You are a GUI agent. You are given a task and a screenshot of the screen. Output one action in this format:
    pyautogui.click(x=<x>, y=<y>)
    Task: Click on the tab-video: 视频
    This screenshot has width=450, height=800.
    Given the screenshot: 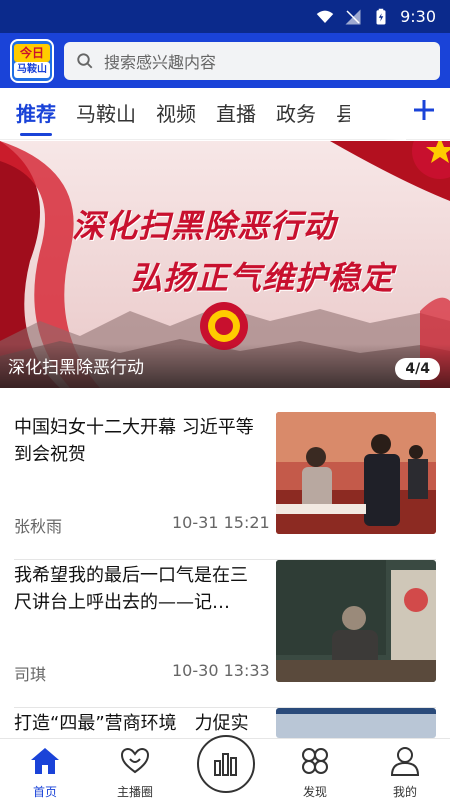 What is the action you would take?
    pyautogui.click(x=176, y=114)
    